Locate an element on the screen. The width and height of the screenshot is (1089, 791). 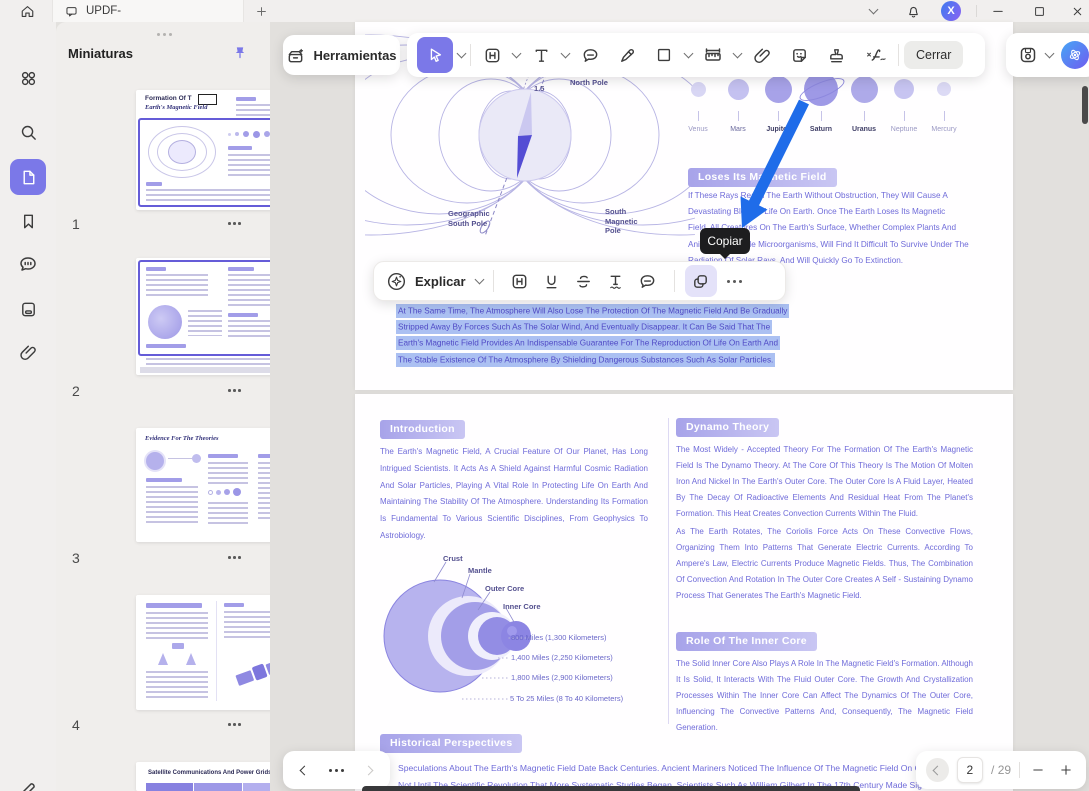
new-tab-button is located at coordinates (261, 11).